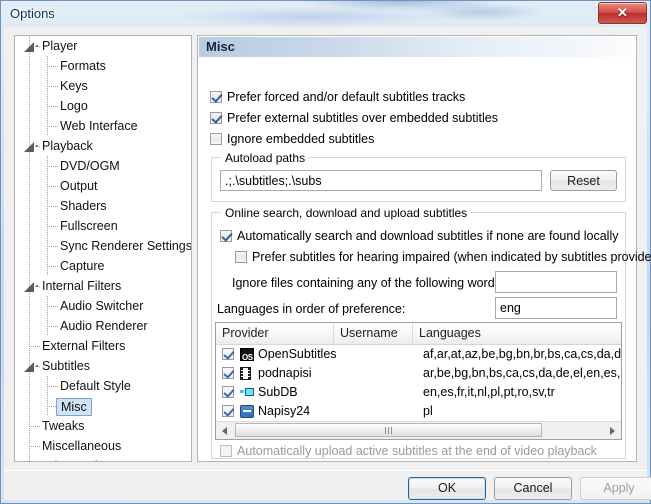 Image resolution: width=651 pixels, height=504 pixels. What do you see at coordinates (60, 46) in the screenshot?
I see `sidebar-item-label: Player` at bounding box center [60, 46].